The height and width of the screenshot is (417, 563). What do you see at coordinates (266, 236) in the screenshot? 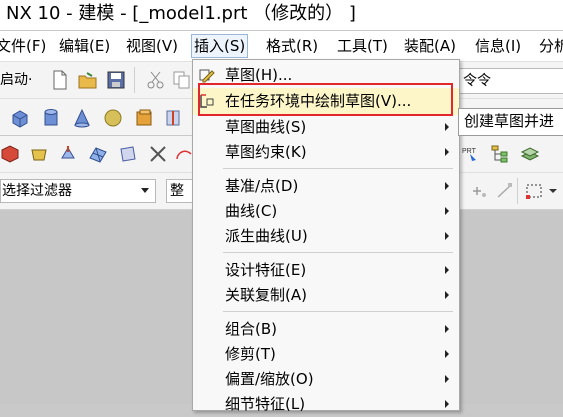
I see `menu-item-label: 派生曲线(U)` at bounding box center [266, 236].